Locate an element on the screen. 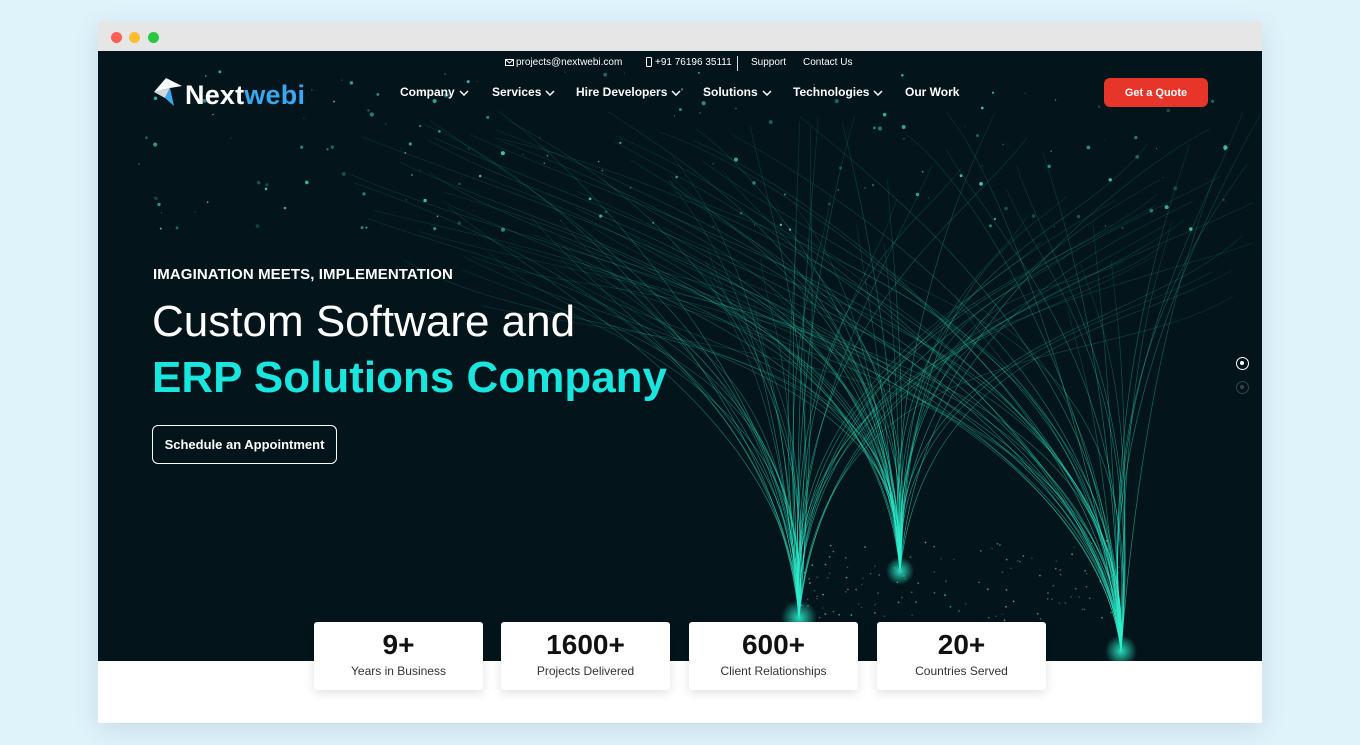  stat-value: 9+ is located at coordinates (398, 644).